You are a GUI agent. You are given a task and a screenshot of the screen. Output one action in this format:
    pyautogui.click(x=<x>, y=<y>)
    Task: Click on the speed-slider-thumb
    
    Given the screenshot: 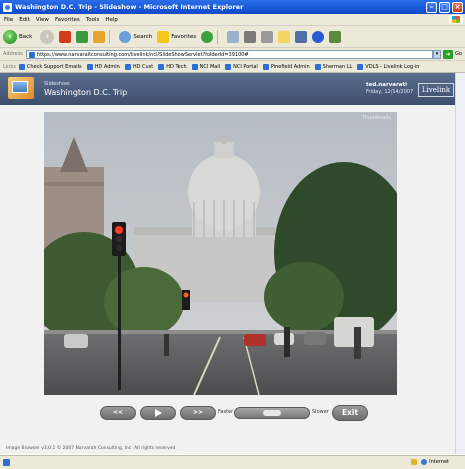 What is the action you would take?
    pyautogui.click(x=272, y=413)
    